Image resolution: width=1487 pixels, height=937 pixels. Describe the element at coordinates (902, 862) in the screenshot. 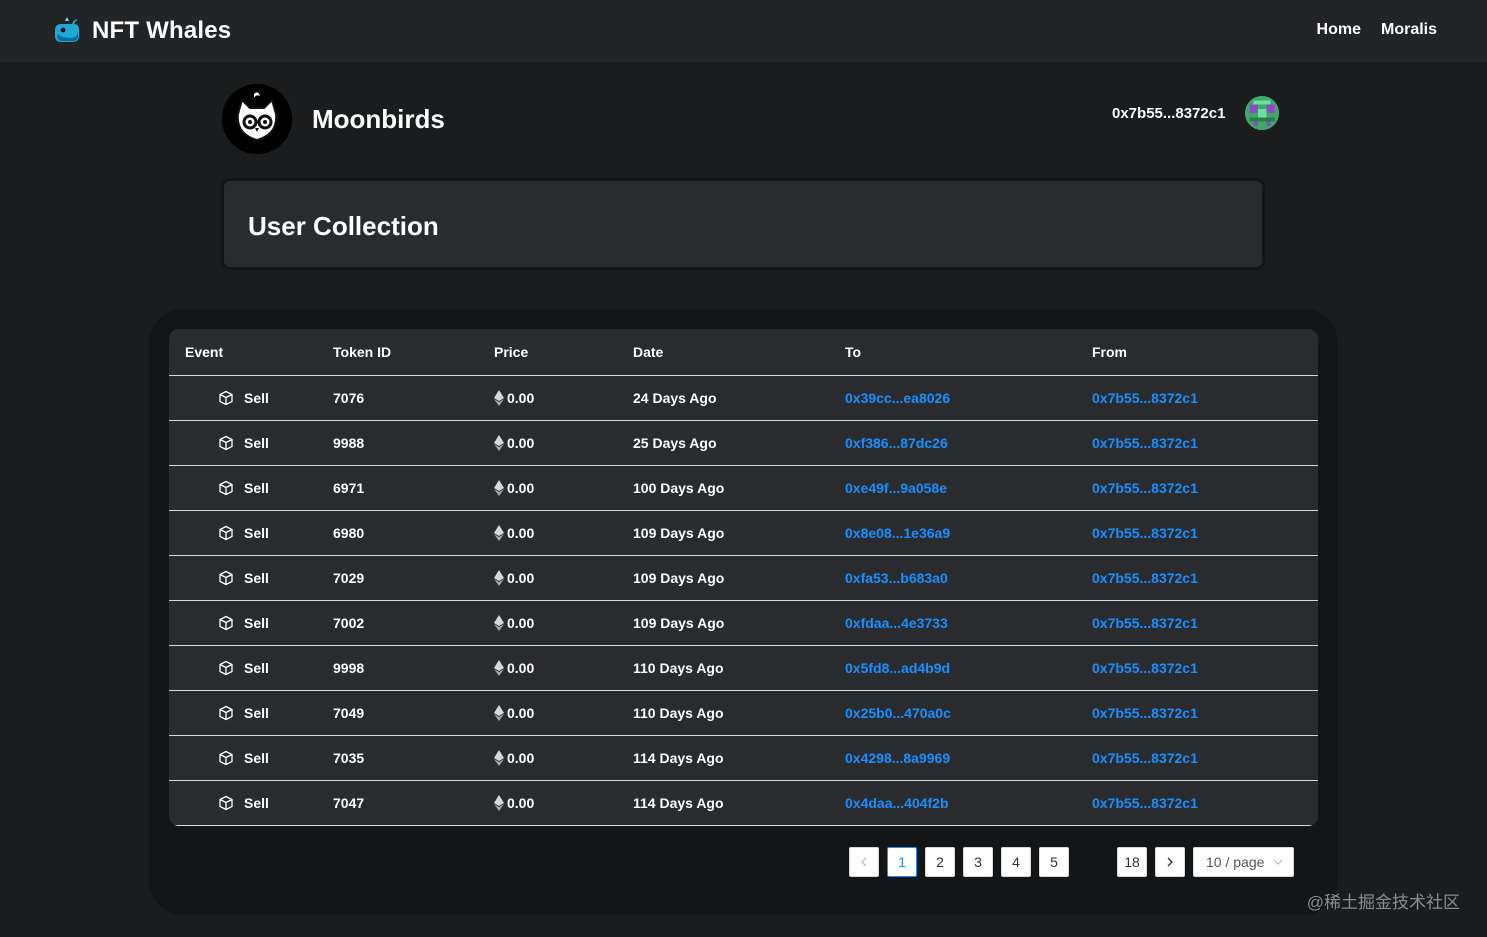

I see `page-1-button: 1` at that location.